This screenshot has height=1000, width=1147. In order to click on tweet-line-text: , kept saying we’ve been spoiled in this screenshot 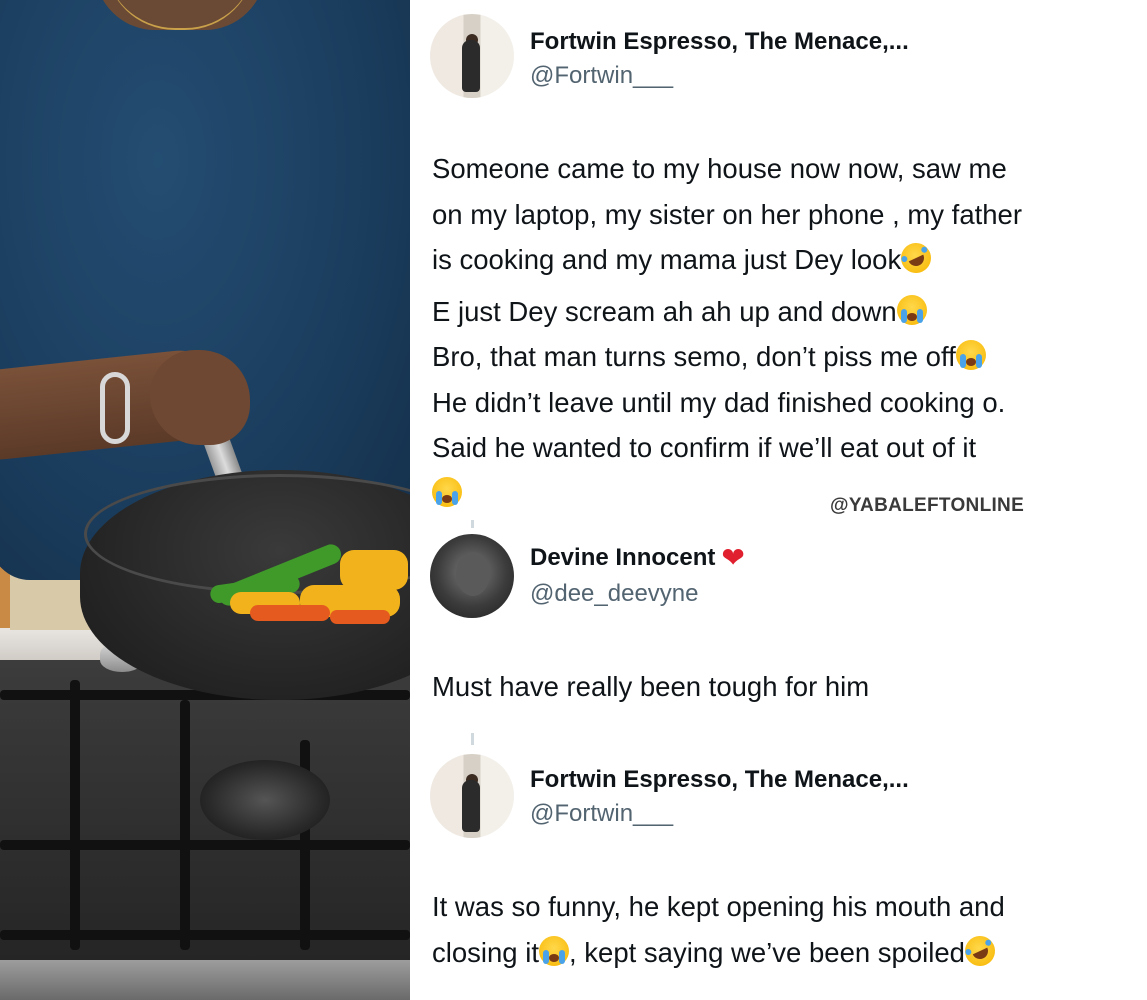, I will do `click(767, 952)`.